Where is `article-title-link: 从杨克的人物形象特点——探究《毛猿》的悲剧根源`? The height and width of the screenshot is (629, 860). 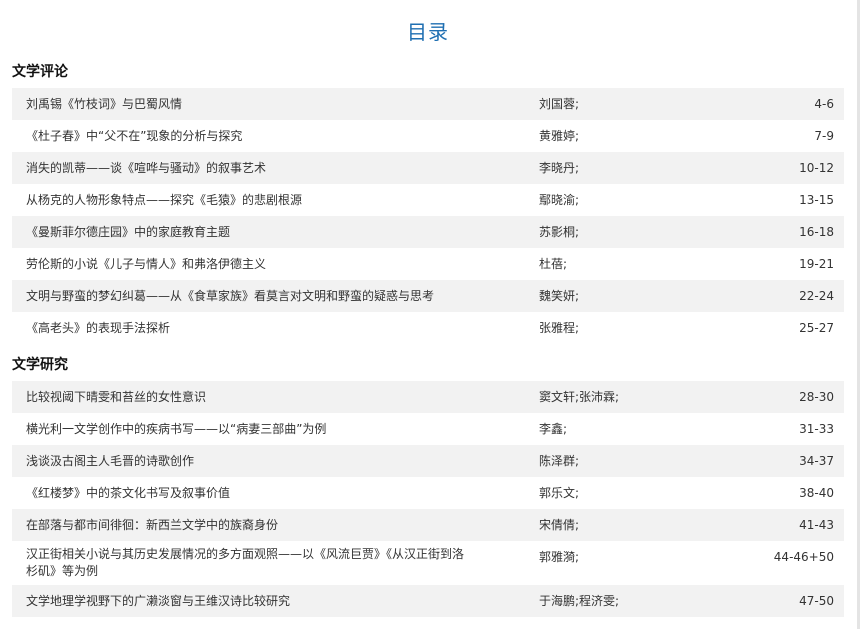
article-title-link: 从杨克的人物形象特点——探究《毛猿》的悲剧根源 is located at coordinates (261, 200).